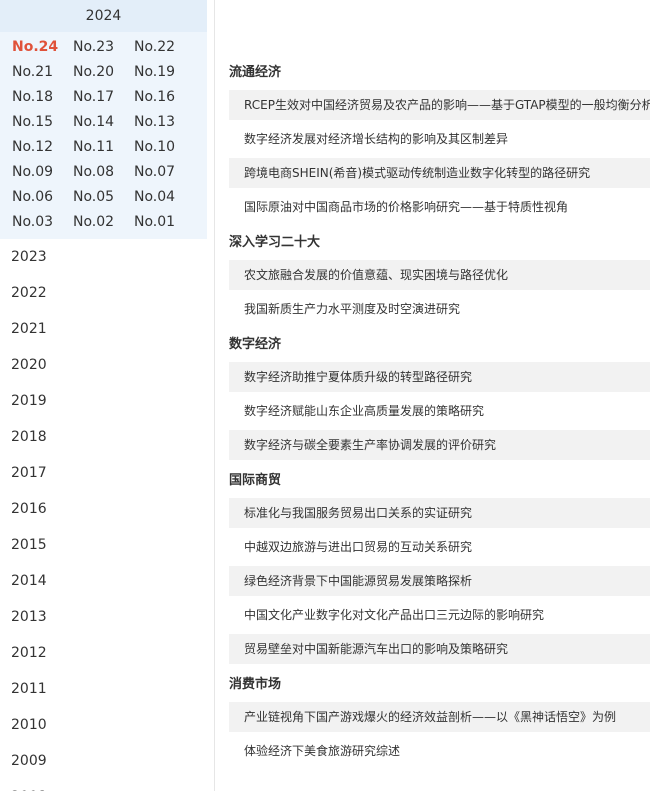 This screenshot has width=650, height=791. Describe the element at coordinates (439, 411) in the screenshot. I see `article-link: 数字经济赋能山东企业高质量发展的策略研究` at that location.